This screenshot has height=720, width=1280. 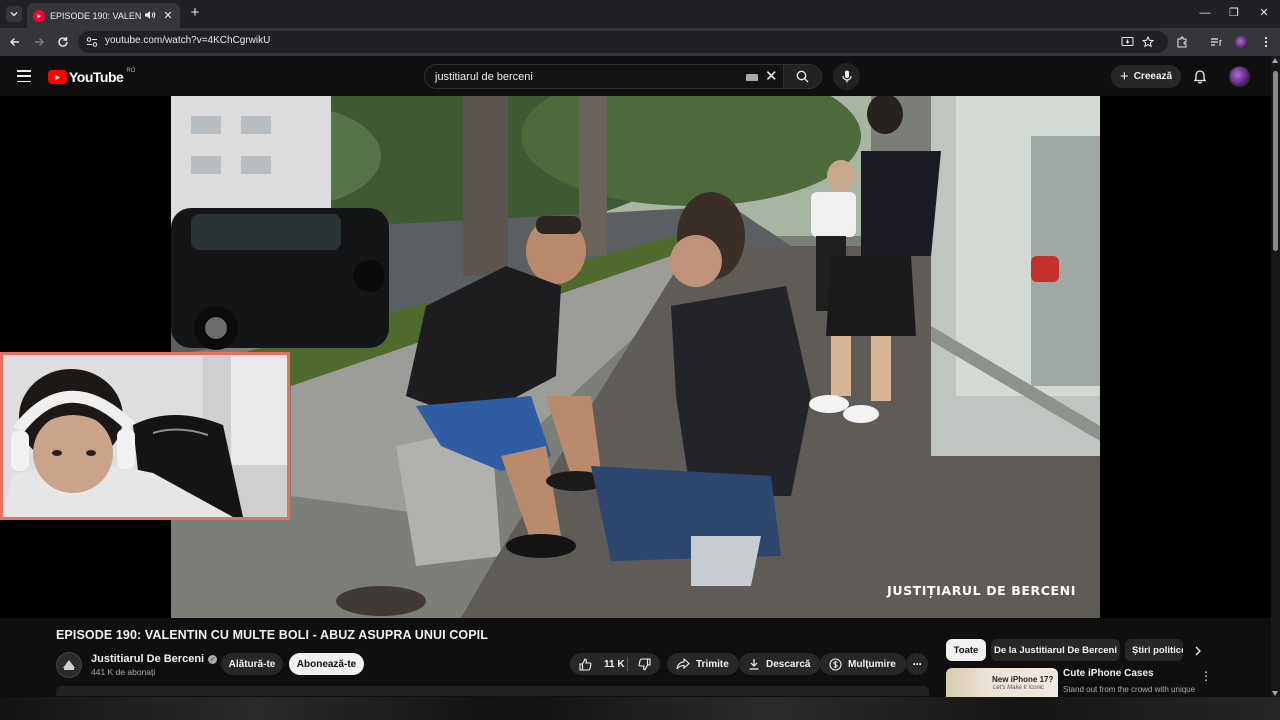 I want to click on like-count: 11 K, so click(x=614, y=664).